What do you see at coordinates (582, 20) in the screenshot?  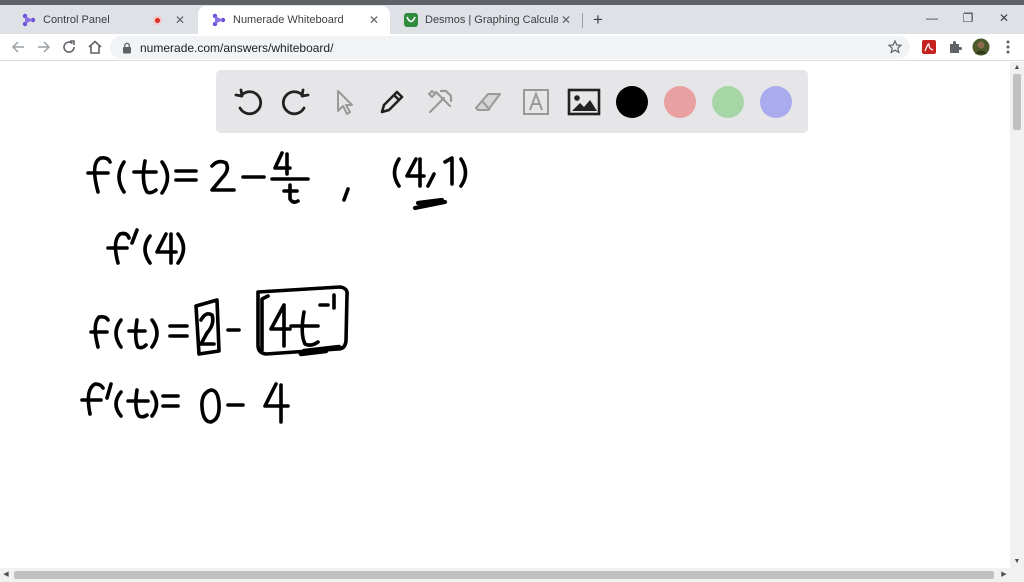 I see `tab-separator` at bounding box center [582, 20].